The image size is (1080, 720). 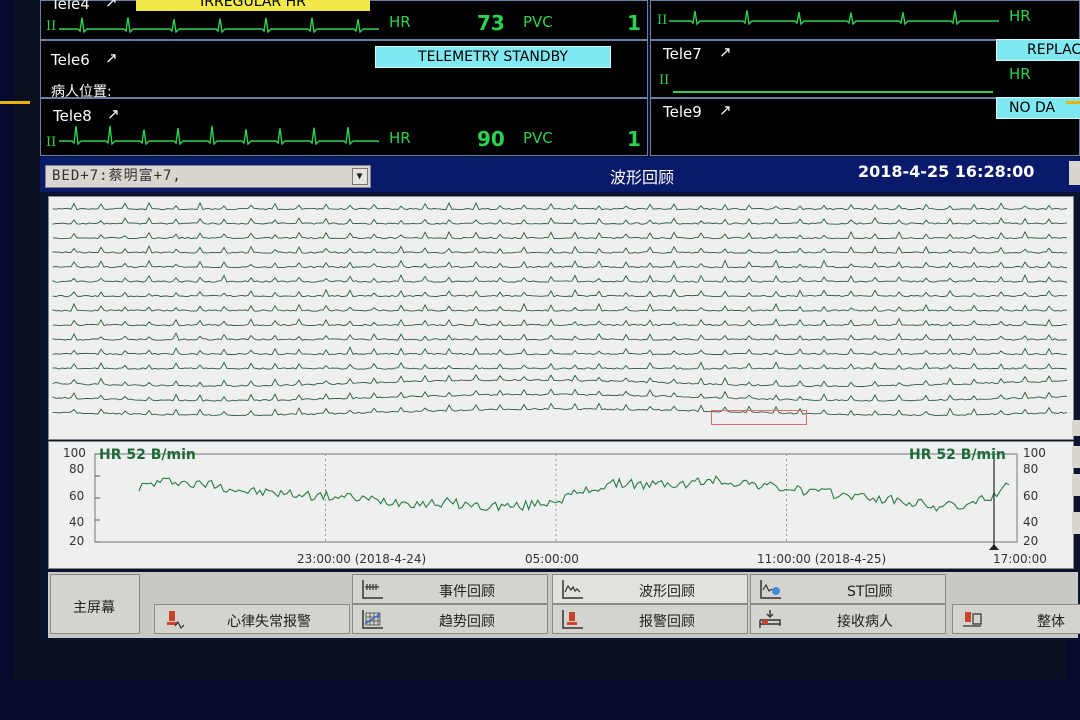 I want to click on tele4-name: Tele4, so click(x=70, y=6).